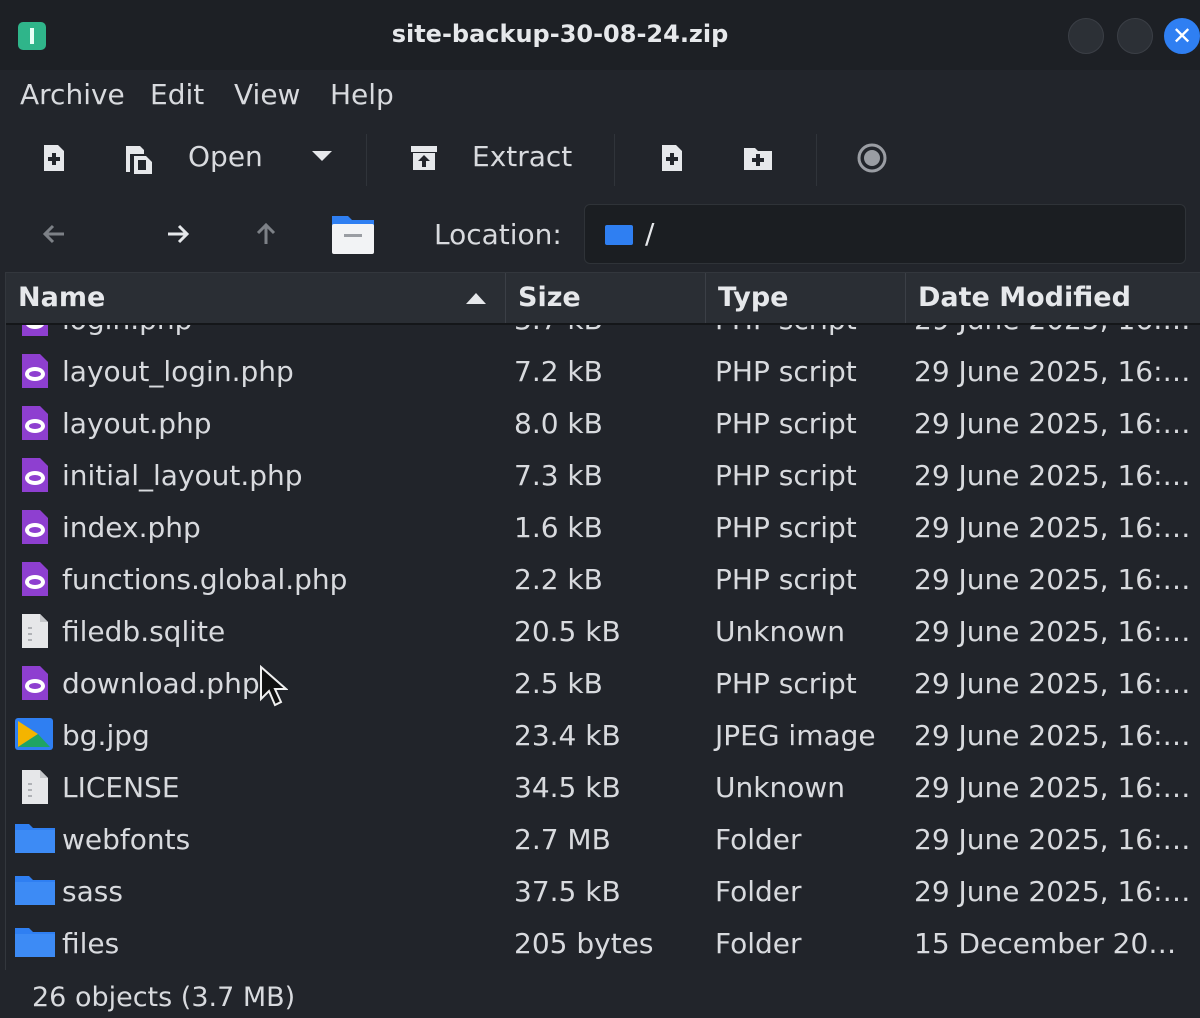 The height and width of the screenshot is (1018, 1200). What do you see at coordinates (567, 735) in the screenshot?
I see `file-size: 23.4 kB` at bounding box center [567, 735].